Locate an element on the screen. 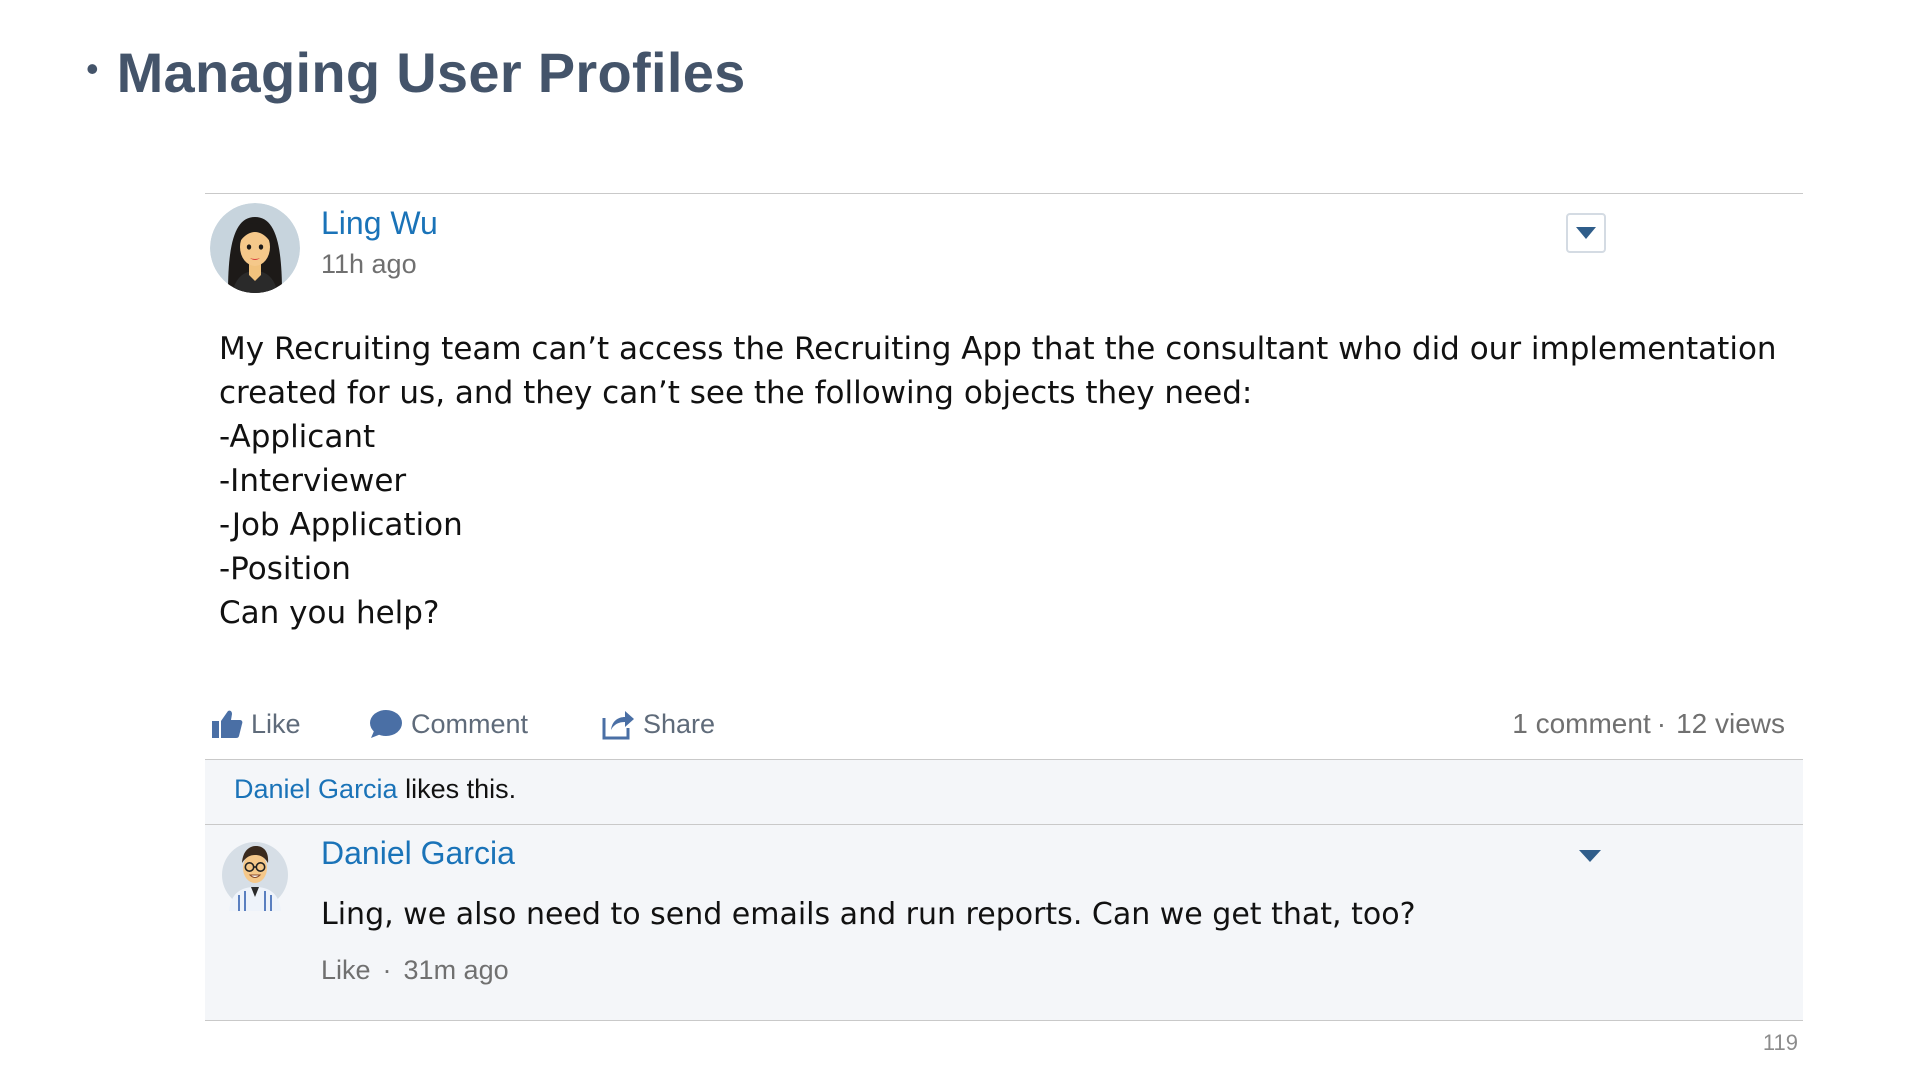  slide-title-row: • Managing User Profiles is located at coordinates (416, 72).